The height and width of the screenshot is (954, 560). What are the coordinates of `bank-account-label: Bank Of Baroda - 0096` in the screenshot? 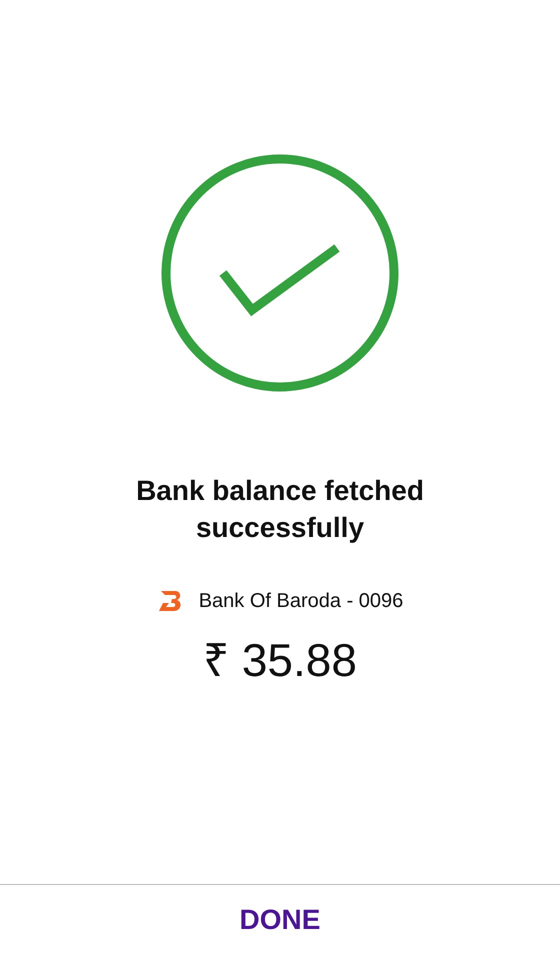 It's located at (301, 601).